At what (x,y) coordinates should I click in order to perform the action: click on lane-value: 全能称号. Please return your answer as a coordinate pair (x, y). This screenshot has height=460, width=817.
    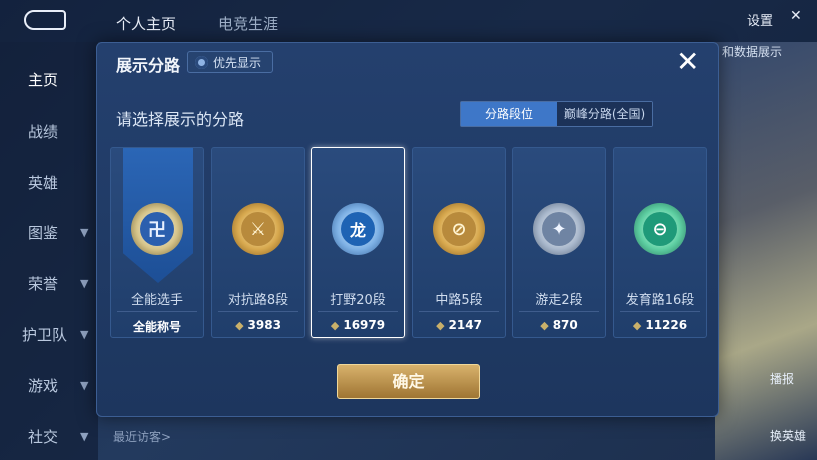
    Looking at the image, I should click on (156, 327).